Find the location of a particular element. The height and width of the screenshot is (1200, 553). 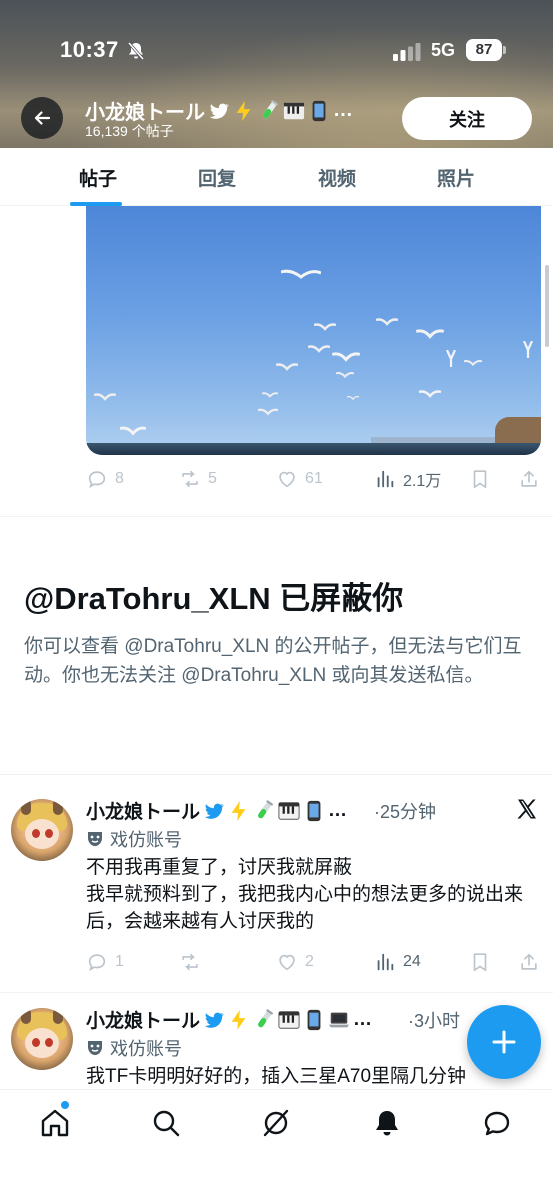

tab-replies: 回复 is located at coordinates (217, 177).